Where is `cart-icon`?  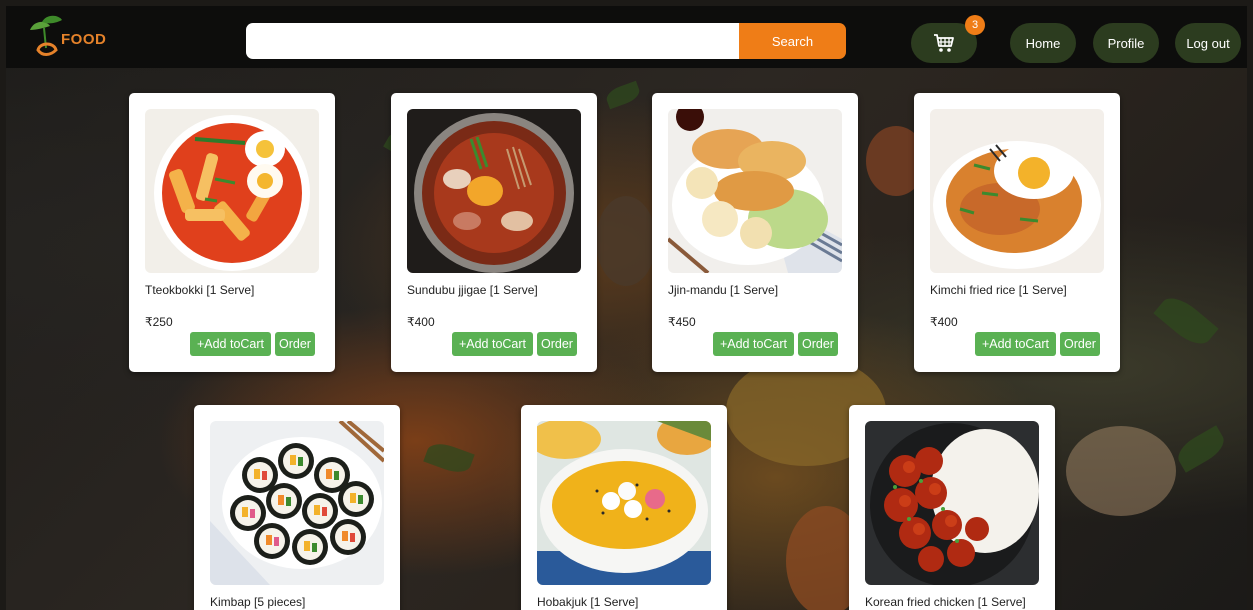 cart-icon is located at coordinates (944, 43).